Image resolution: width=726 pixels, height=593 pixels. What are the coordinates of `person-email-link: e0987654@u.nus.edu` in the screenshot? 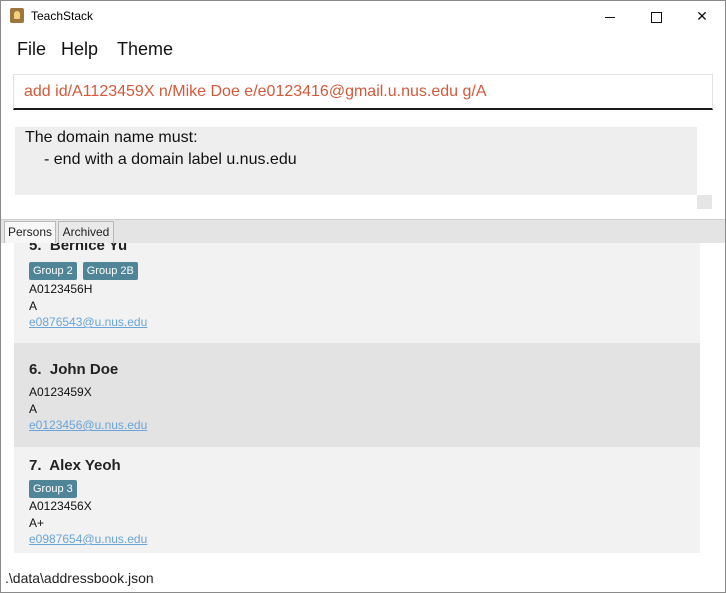 It's located at (88, 539).